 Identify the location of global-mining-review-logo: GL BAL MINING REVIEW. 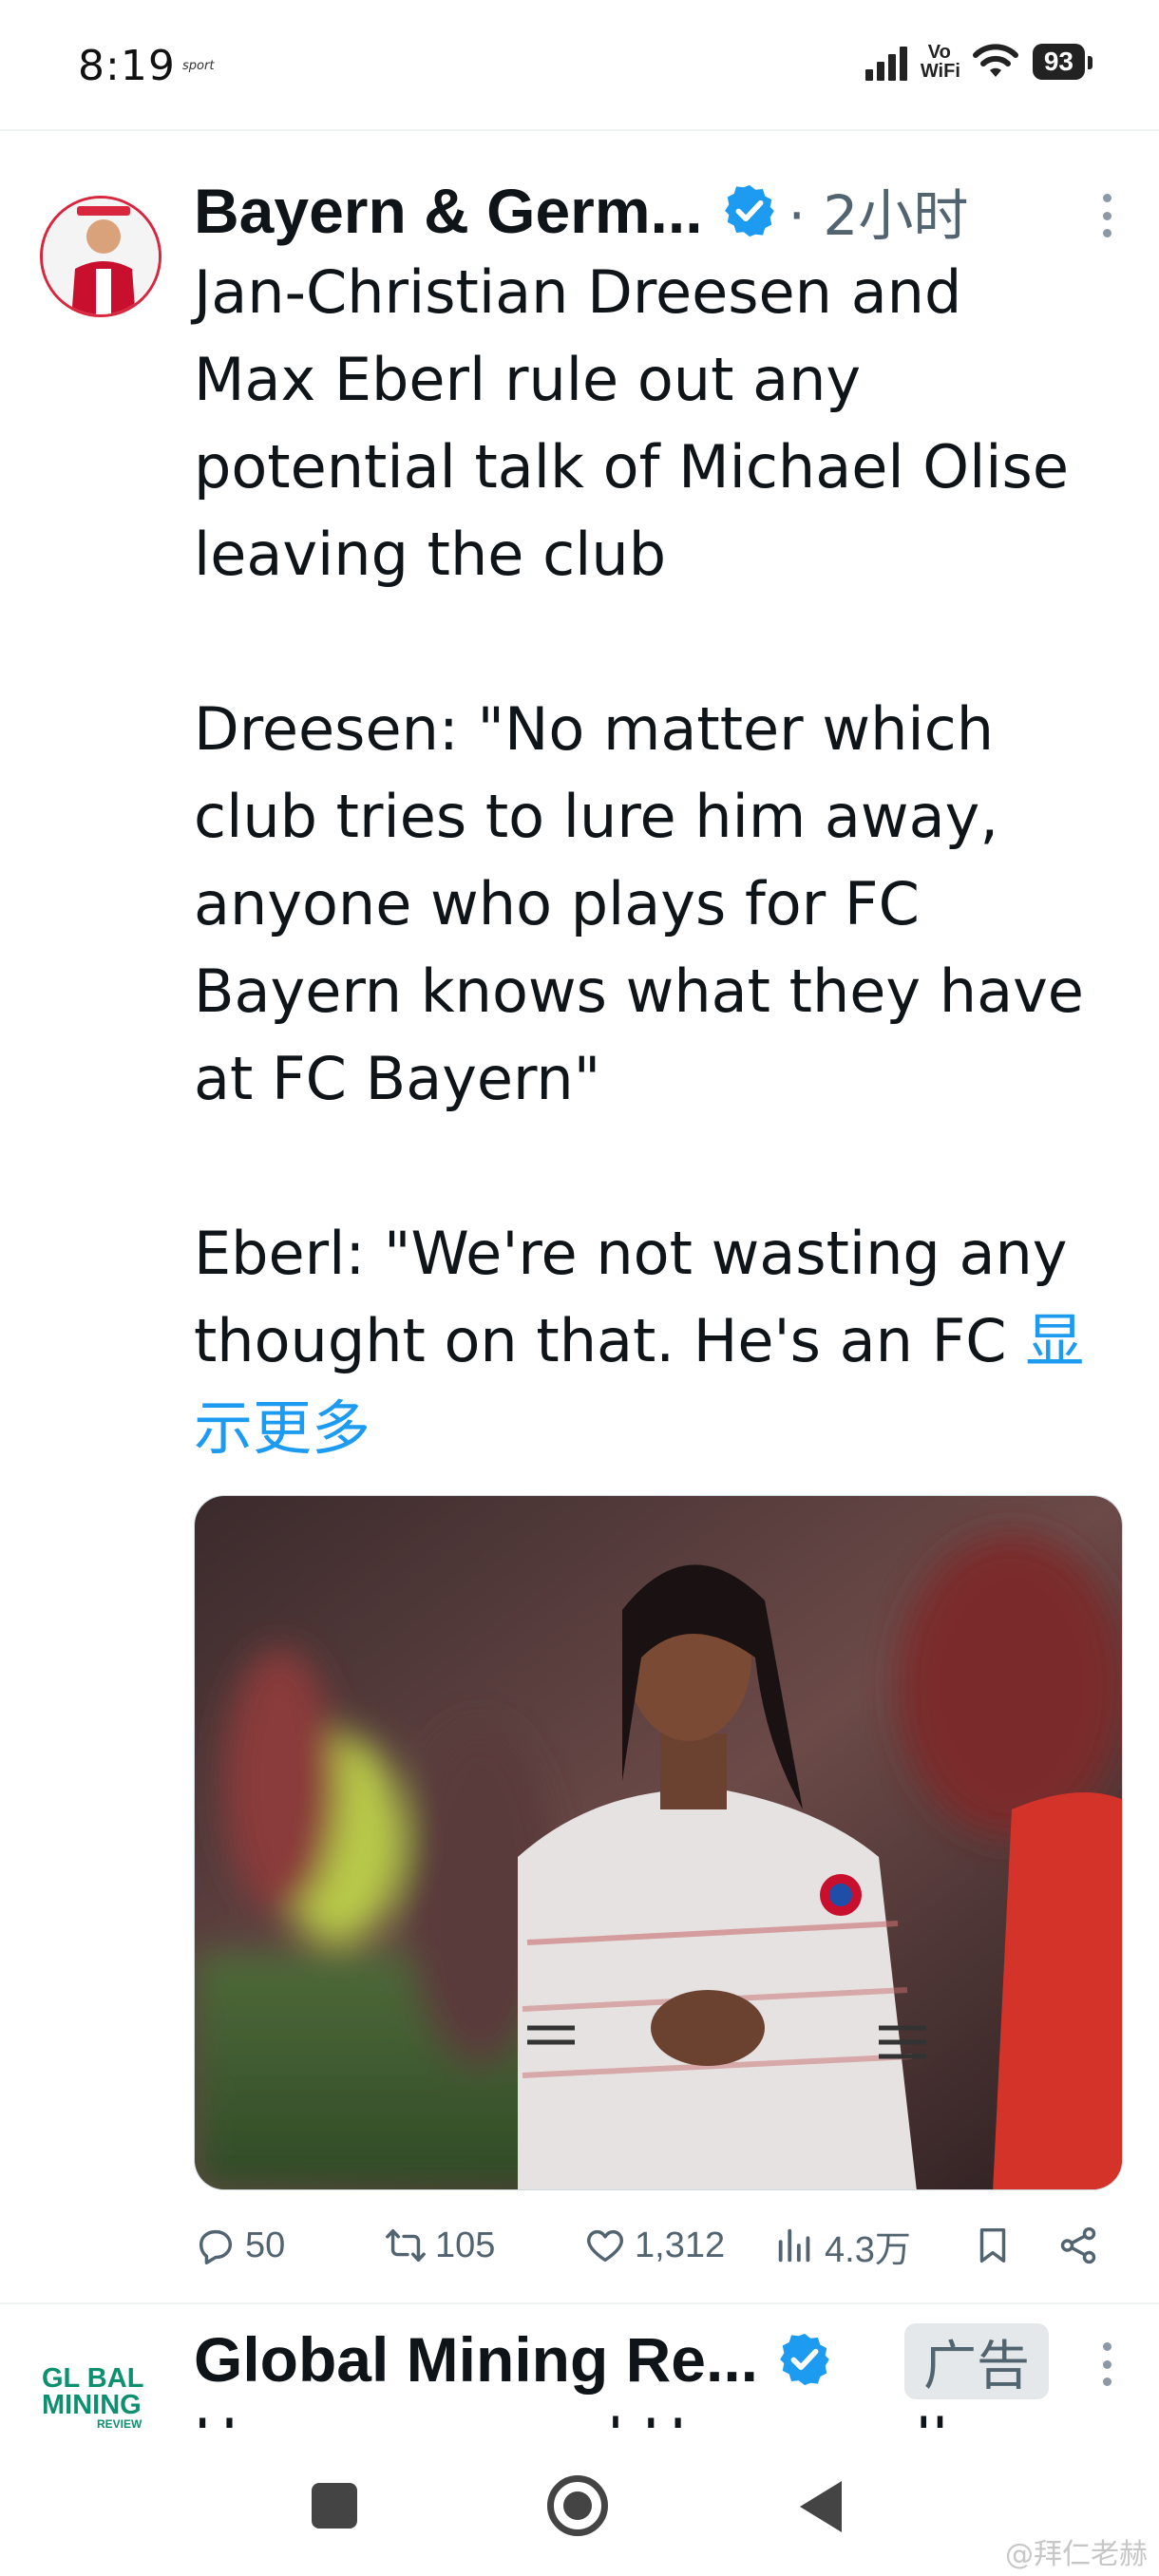
(100, 2396).